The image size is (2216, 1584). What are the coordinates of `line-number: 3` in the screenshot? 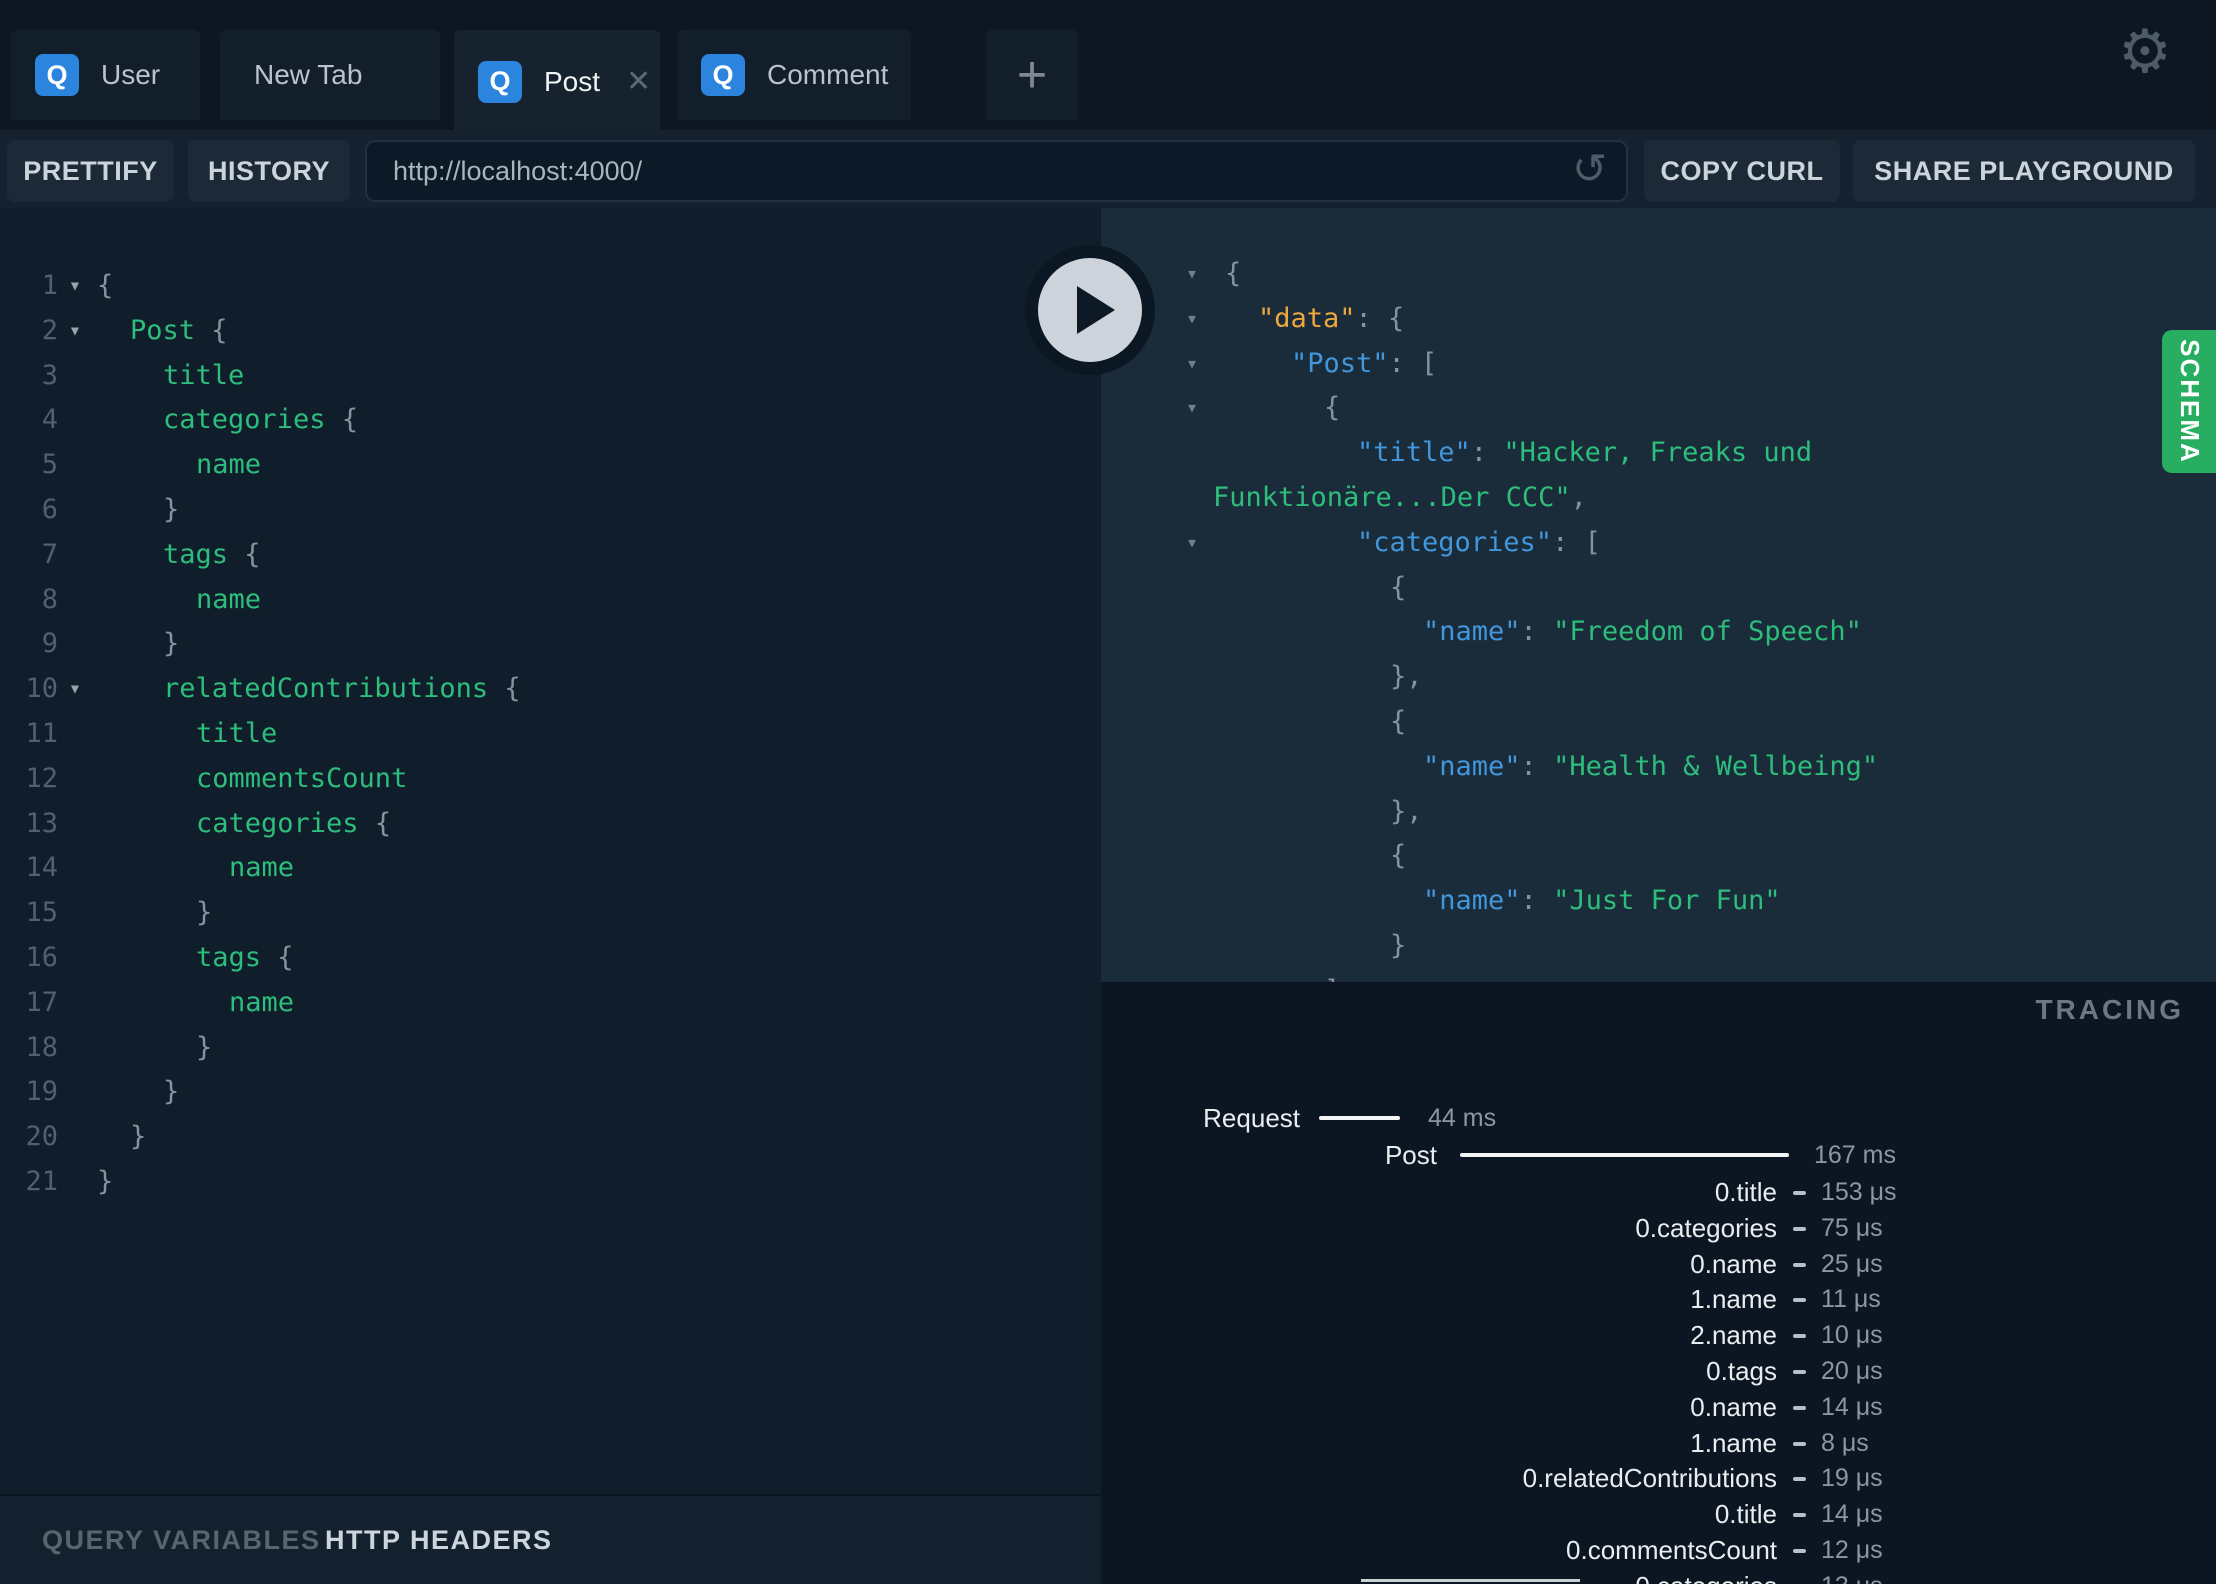 It's located at (49, 375).